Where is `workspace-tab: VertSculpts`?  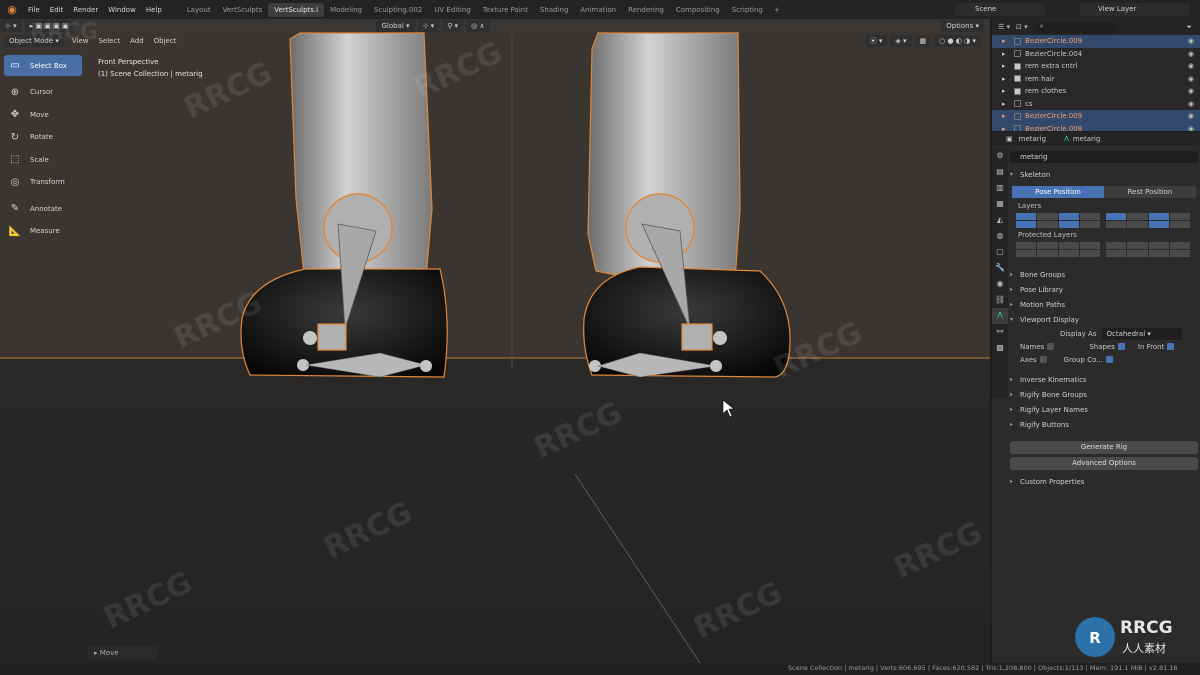
workspace-tab: VertSculpts is located at coordinates (243, 10).